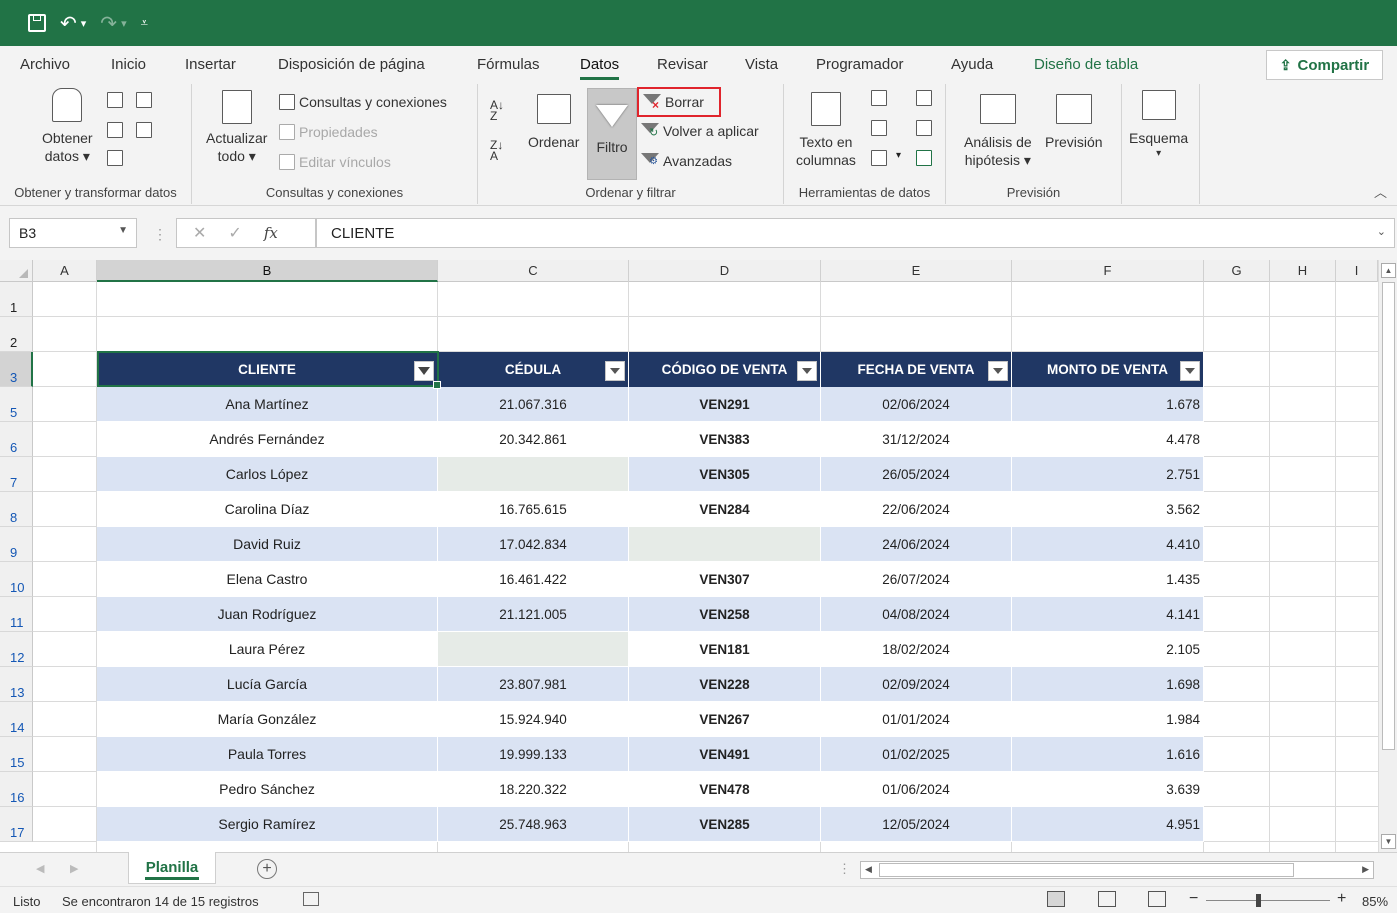 The height and width of the screenshot is (913, 1397). Describe the element at coordinates (700, 131) in the screenshot. I see `reapply-button: ↻ Volver a aplicar` at that location.